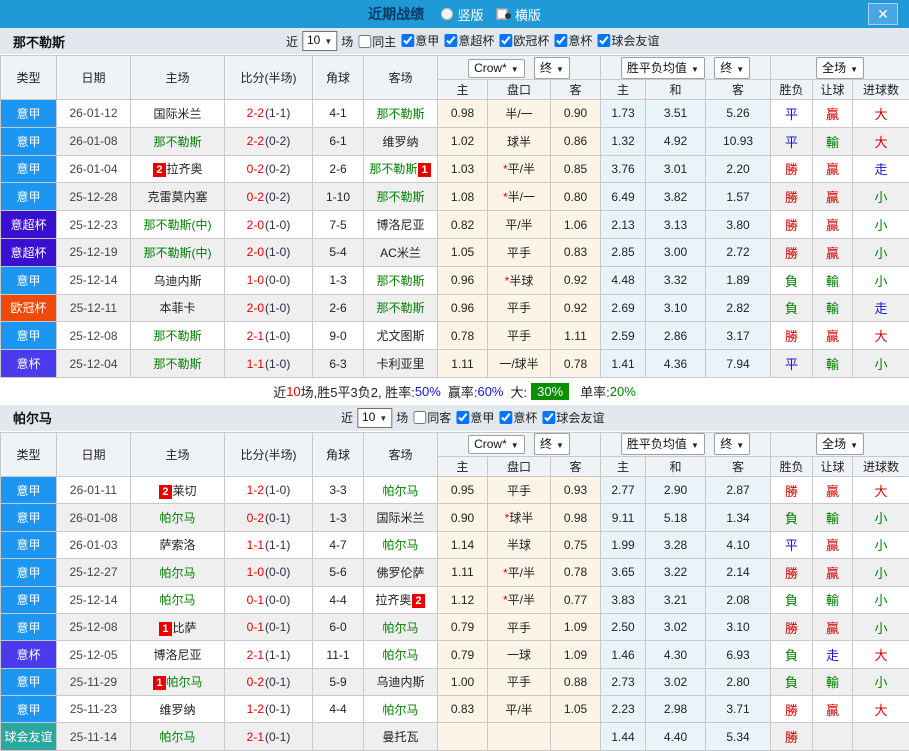 The image size is (909, 751). I want to click on league-filter-意超杯: 意超杯, so click(466, 40).